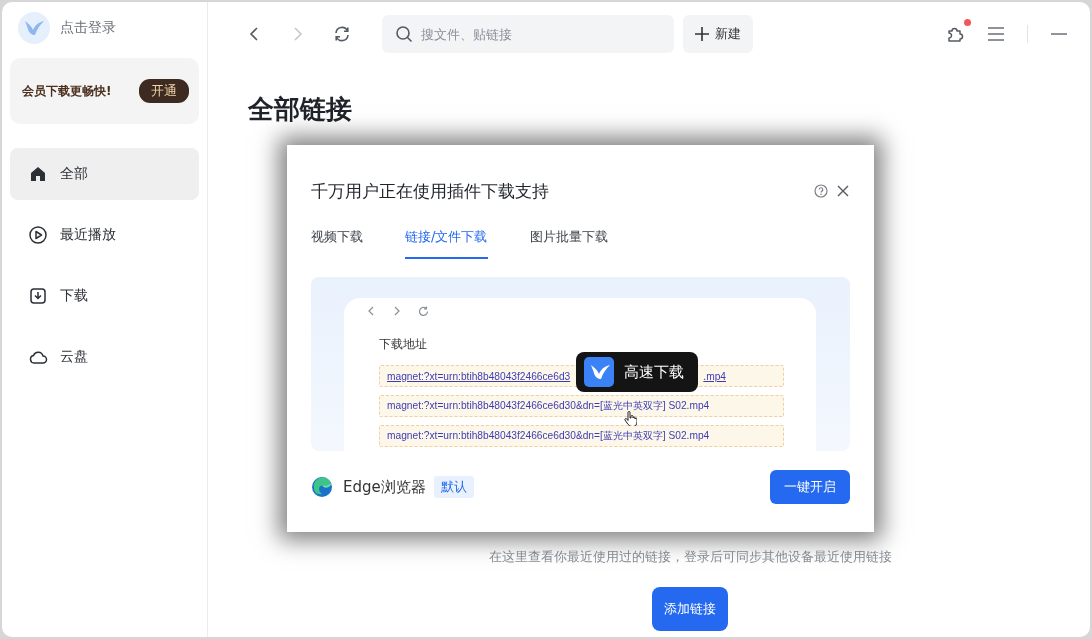  I want to click on address-label: 下载地址, so click(403, 344).